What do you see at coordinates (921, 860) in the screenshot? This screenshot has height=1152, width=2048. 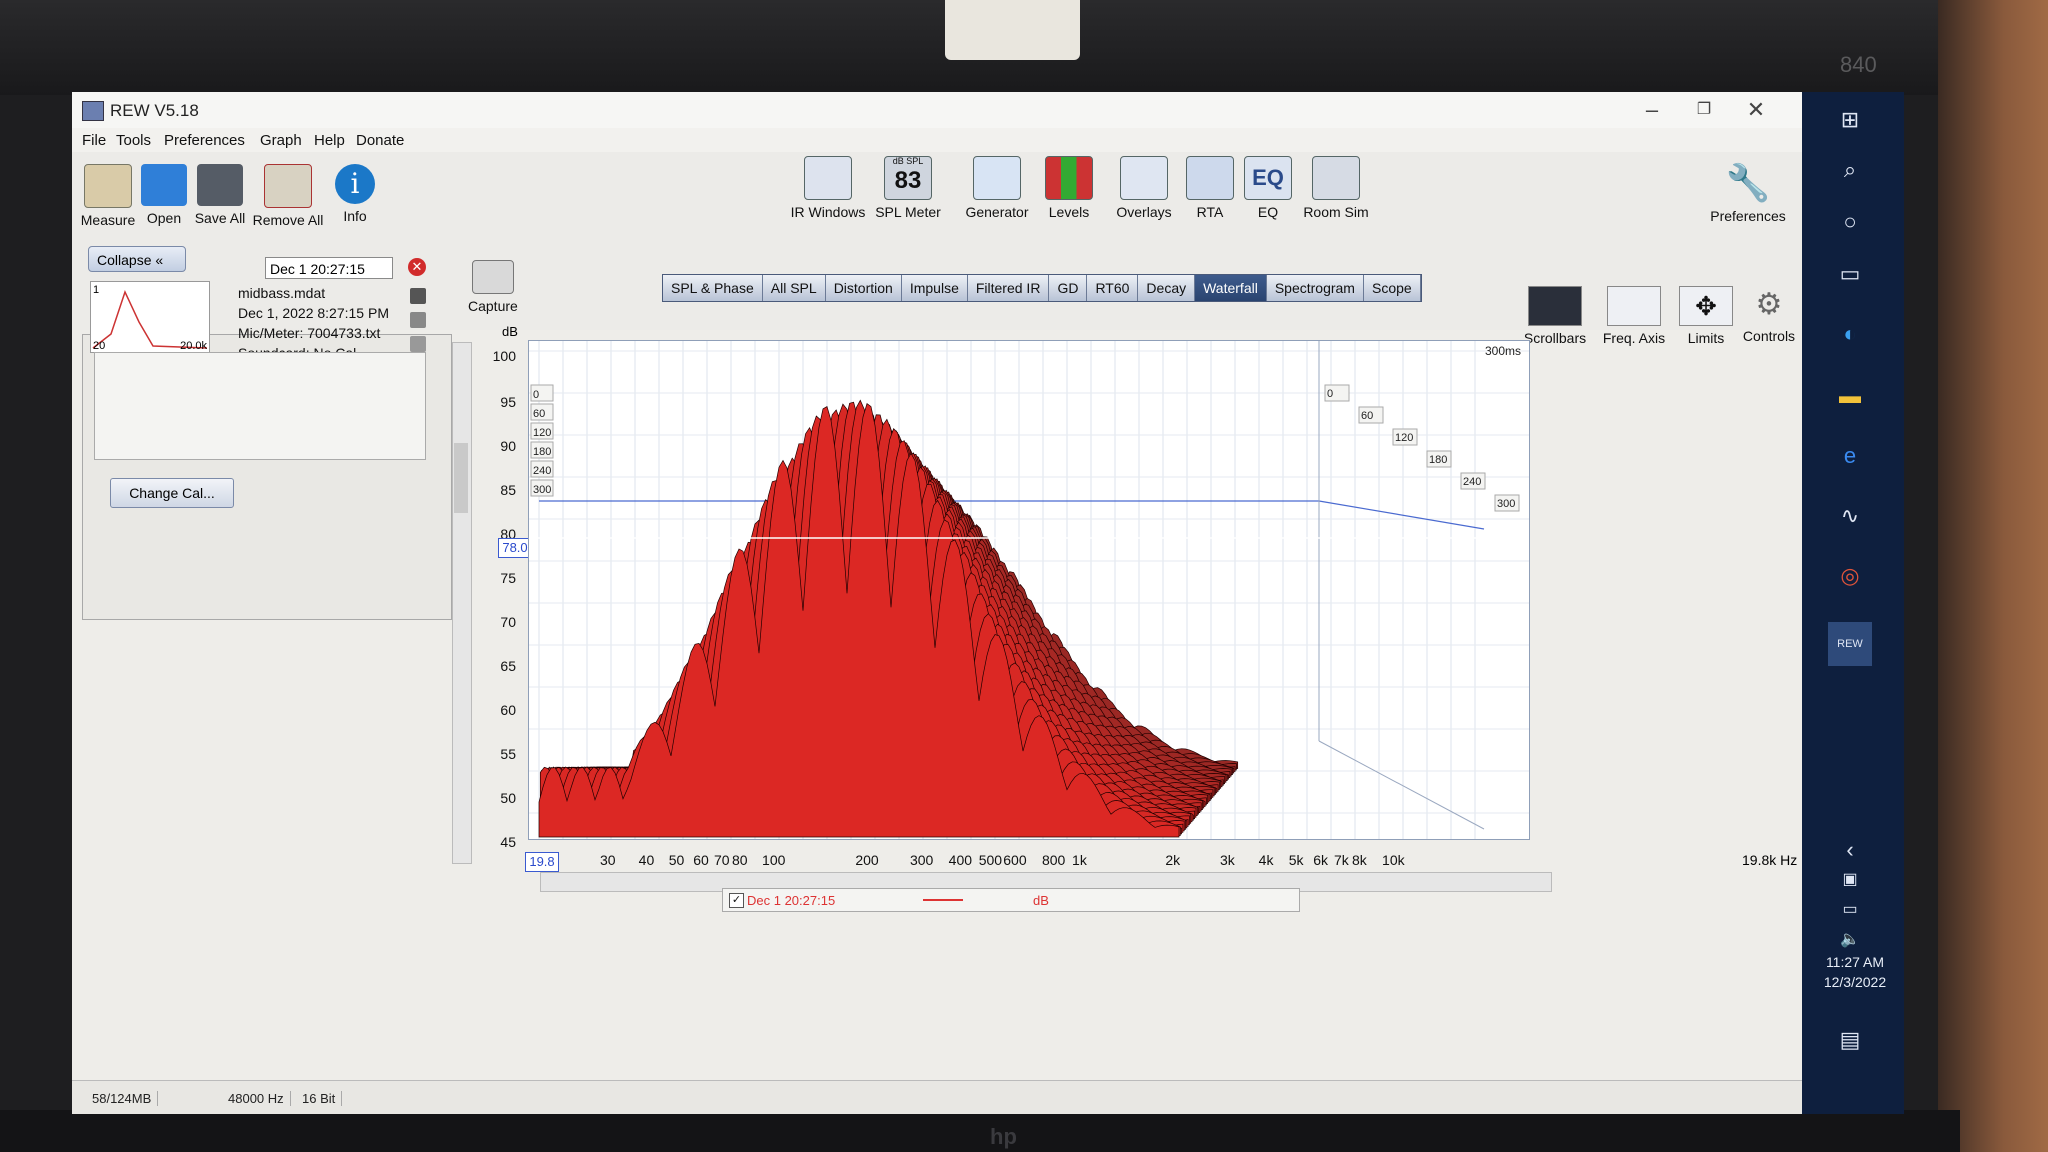 I see `x-tick: 300` at bounding box center [921, 860].